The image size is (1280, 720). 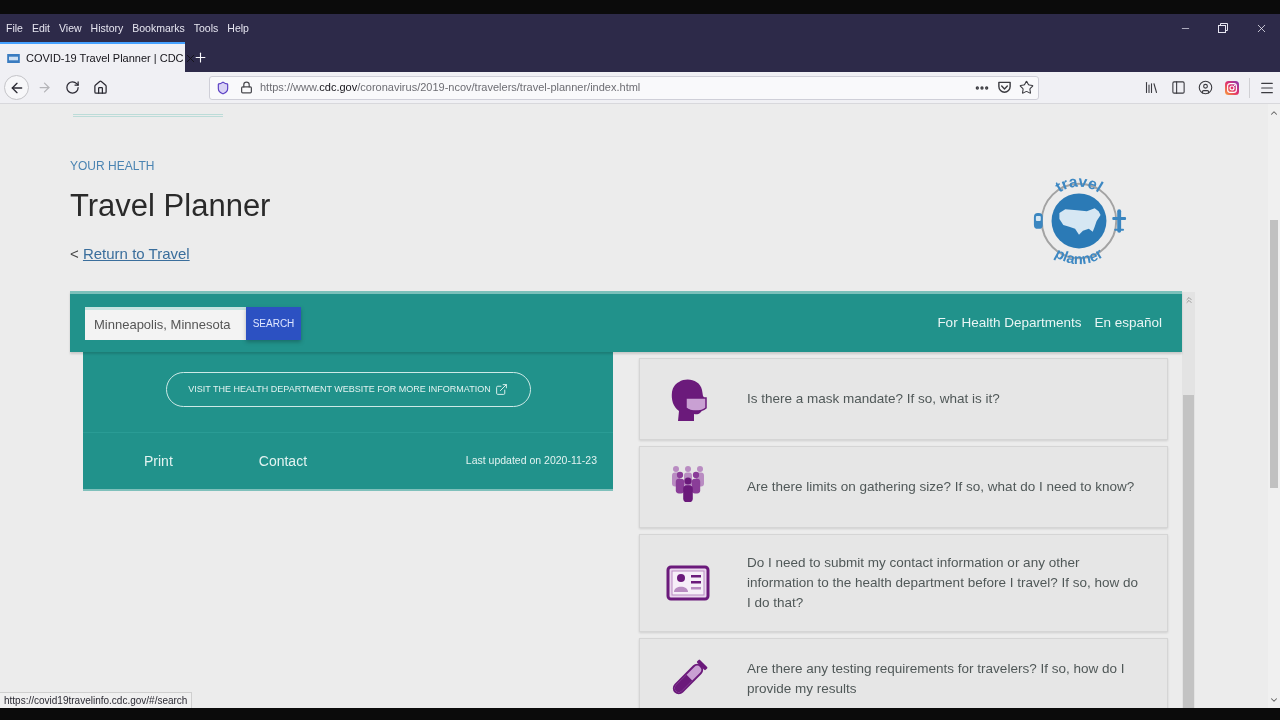 What do you see at coordinates (273, 323) in the screenshot?
I see `search-button: SEARCH` at bounding box center [273, 323].